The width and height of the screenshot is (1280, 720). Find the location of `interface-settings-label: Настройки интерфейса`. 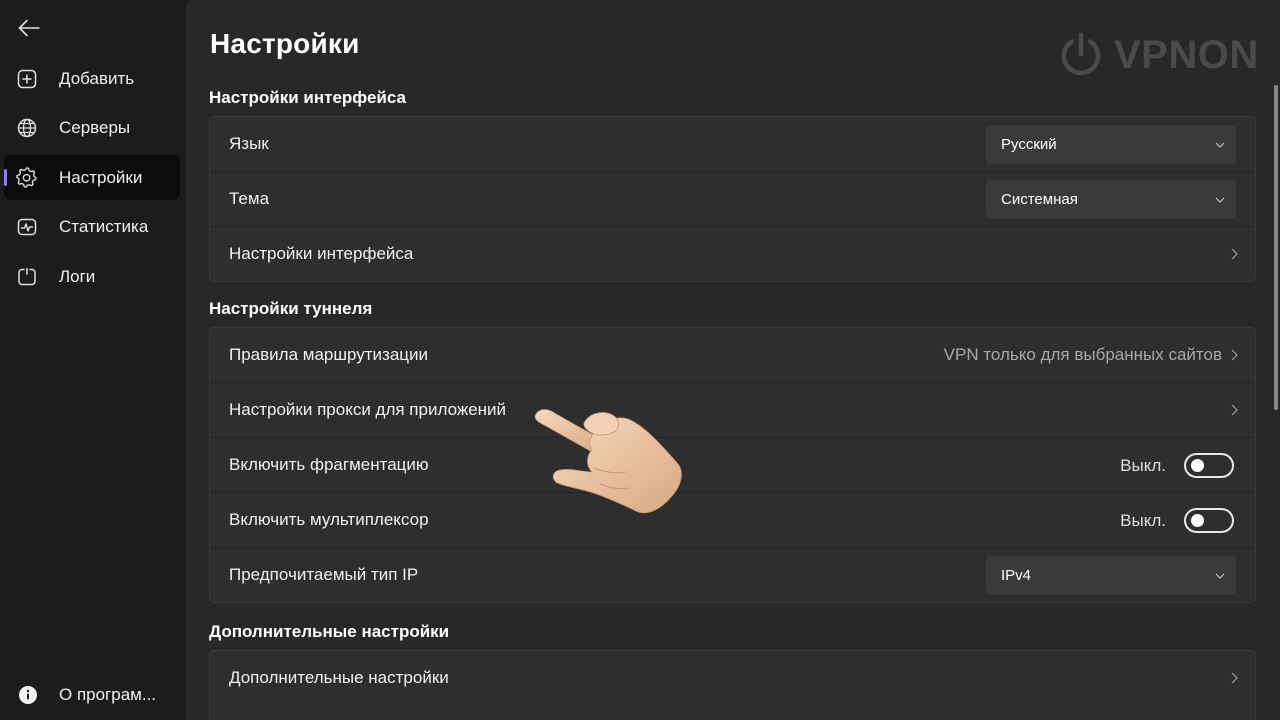

interface-settings-label: Настройки интерфейса is located at coordinates (321, 253).